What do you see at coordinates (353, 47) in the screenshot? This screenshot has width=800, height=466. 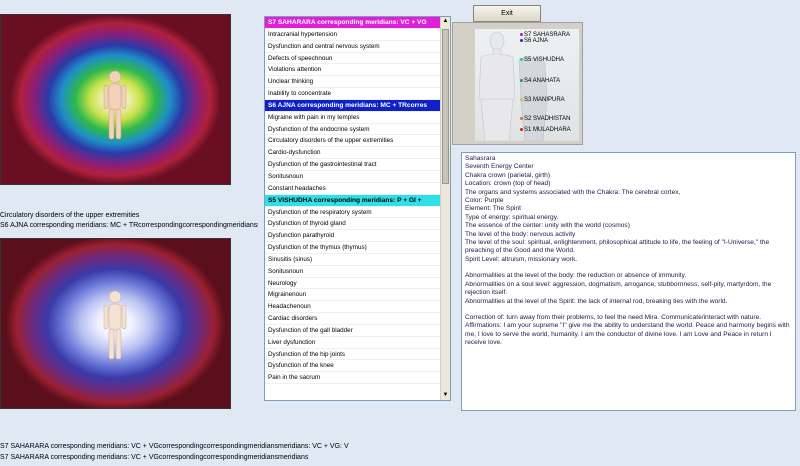 I see `list-item: Dysfunction and central nervous system` at bounding box center [353, 47].